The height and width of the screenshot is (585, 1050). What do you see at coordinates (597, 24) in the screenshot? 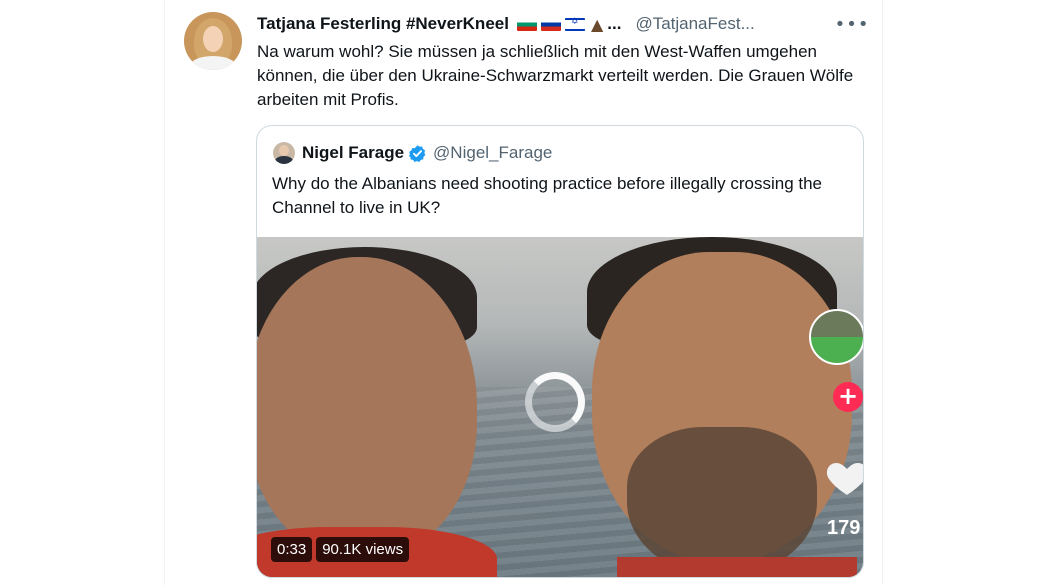
I see `volcano-icon: ▲` at bounding box center [597, 24].